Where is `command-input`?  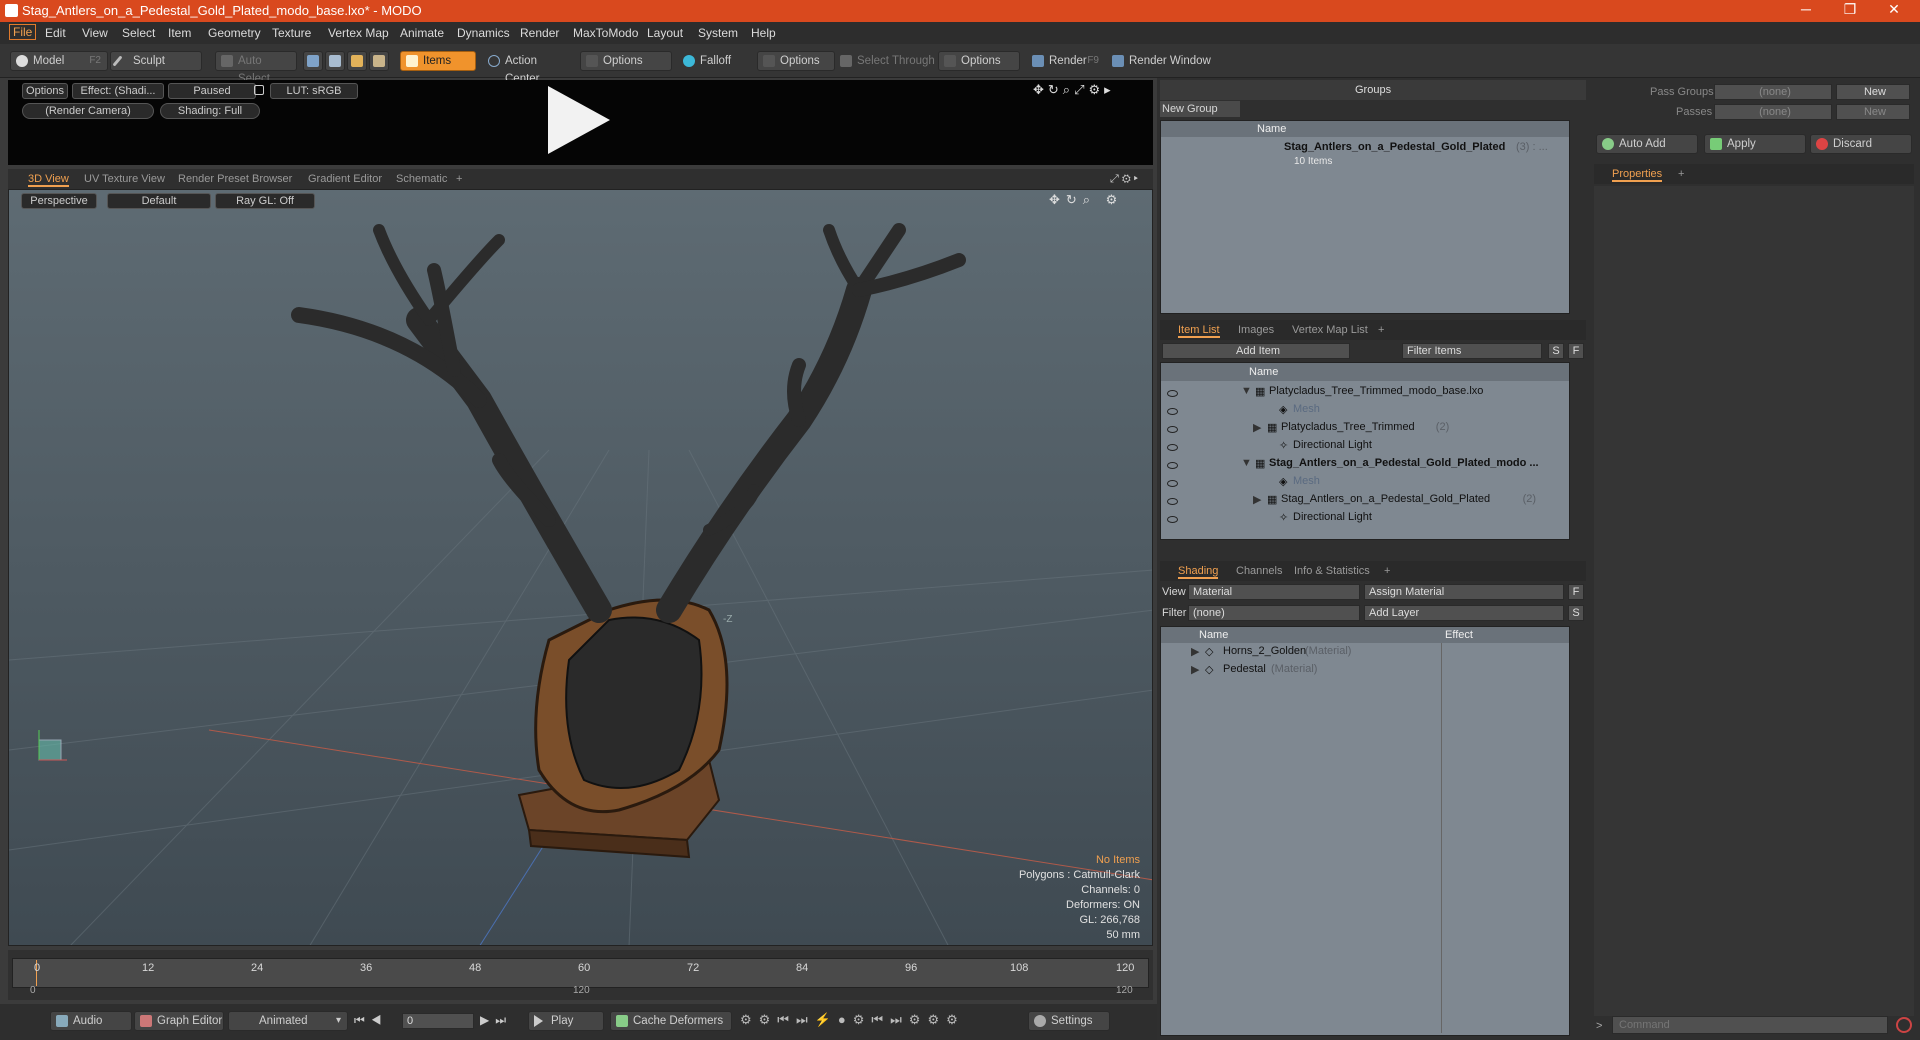
command-input is located at coordinates (1750, 1025).